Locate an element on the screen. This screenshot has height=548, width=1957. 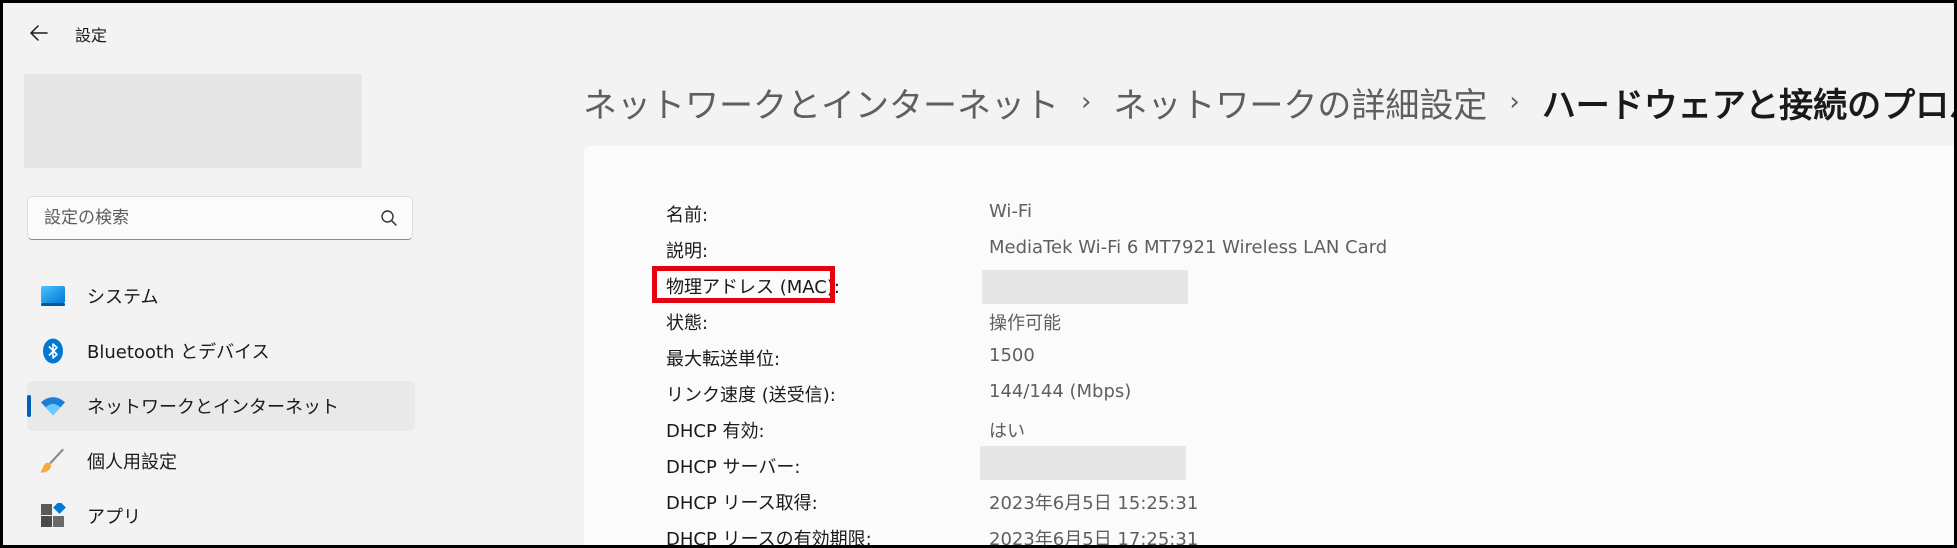
sidebar-item-label: 個人用設定 is located at coordinates (132, 462).